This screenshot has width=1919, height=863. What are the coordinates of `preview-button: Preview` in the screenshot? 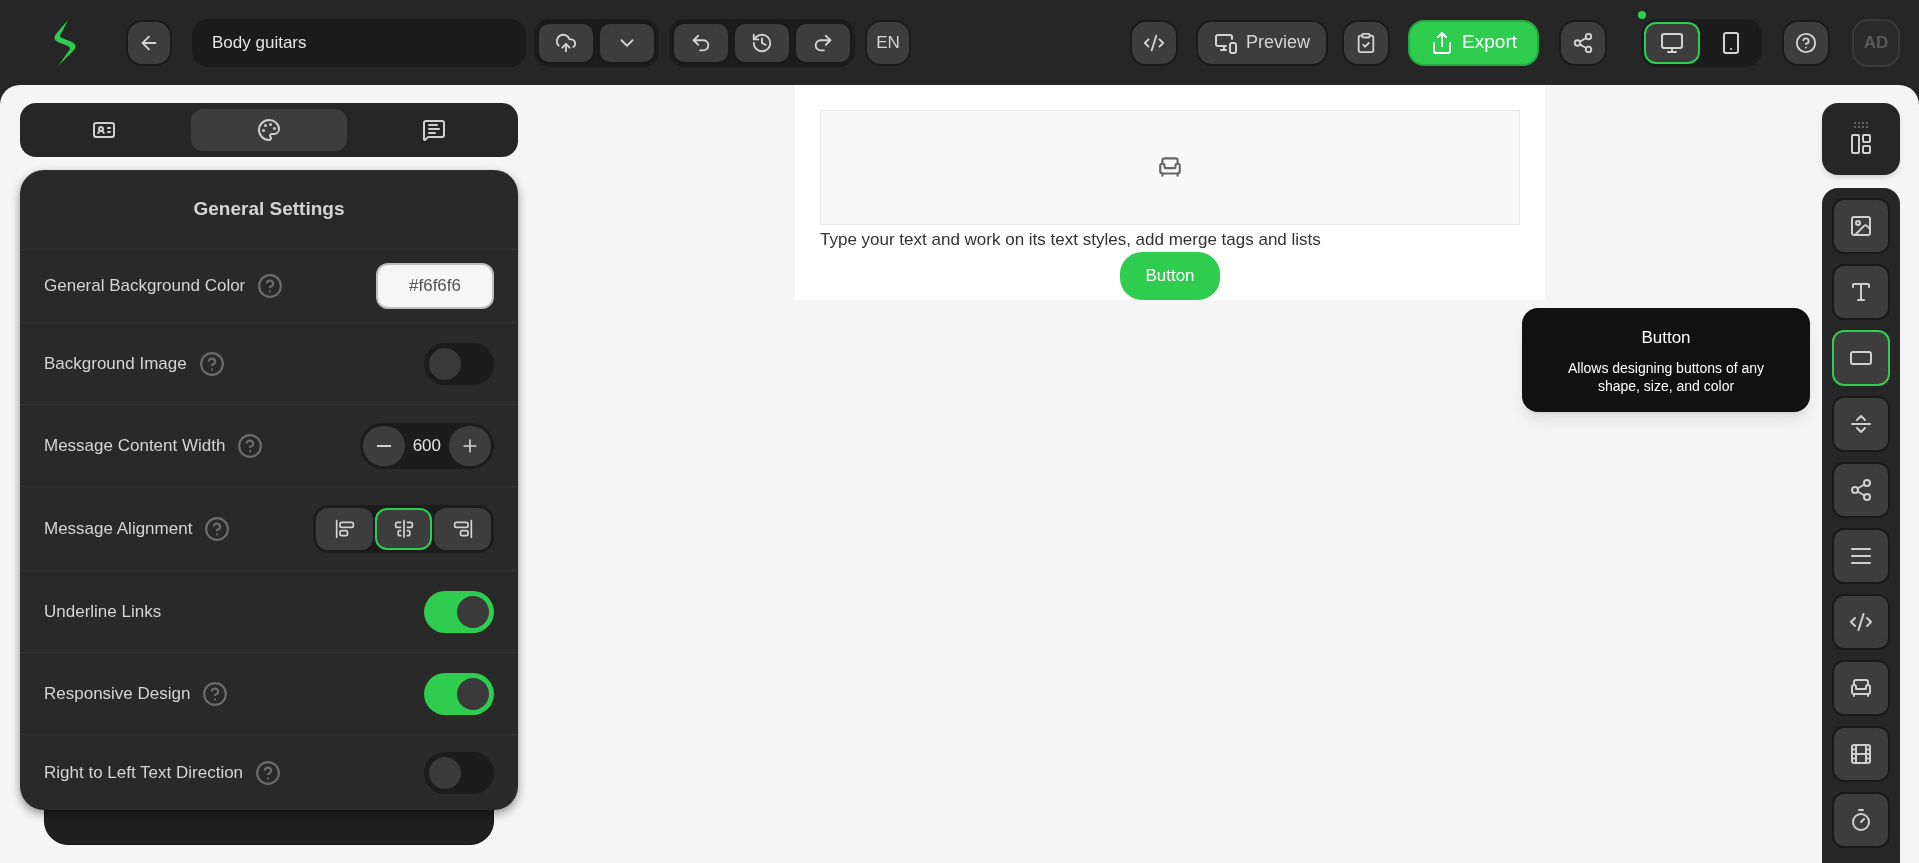 It's located at (1262, 42).